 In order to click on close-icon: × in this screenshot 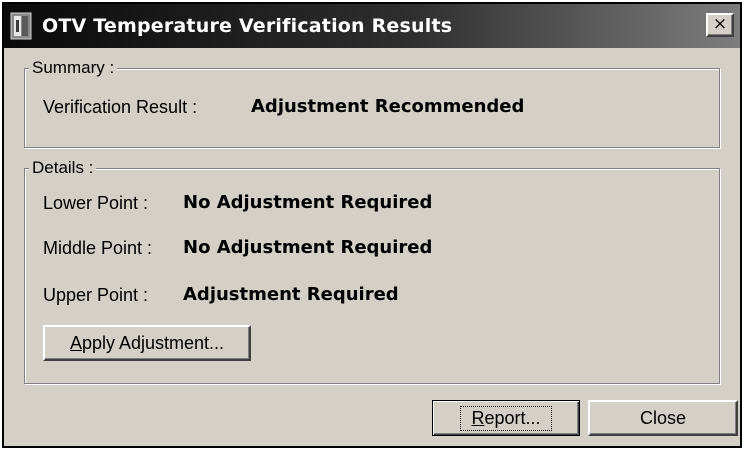, I will do `click(720, 24)`.